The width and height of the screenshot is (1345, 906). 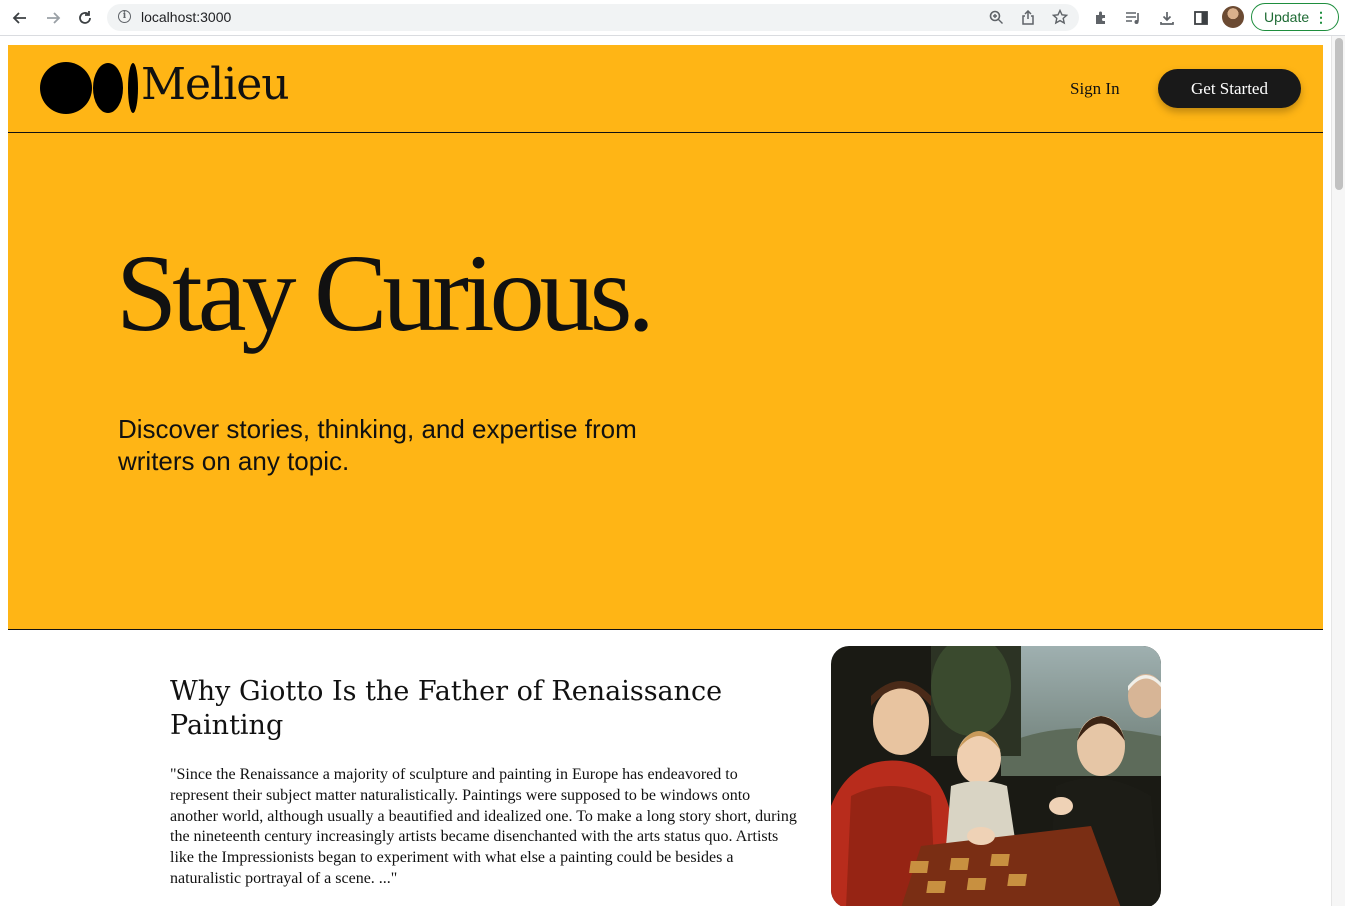 I want to click on extensions-icon, so click(x=1101, y=18).